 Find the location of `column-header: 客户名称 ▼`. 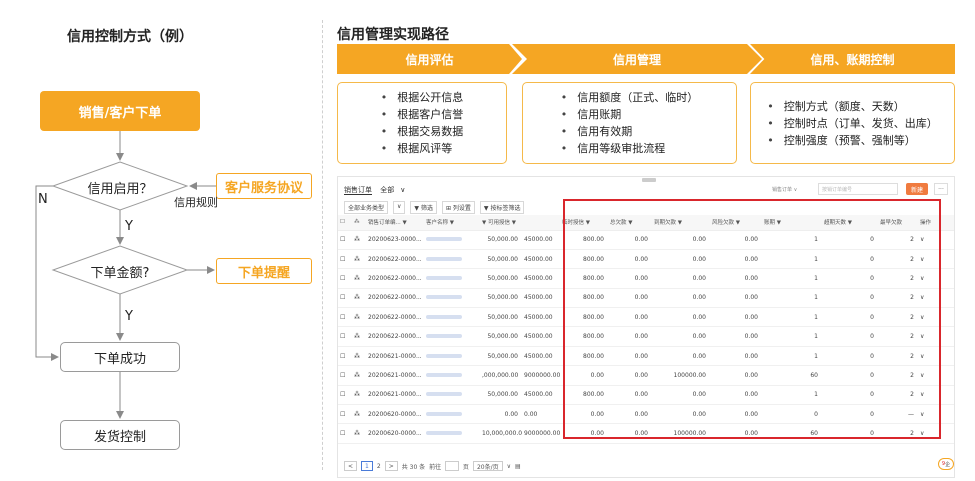

column-header: 客户名称 ▼ is located at coordinates (452, 223).